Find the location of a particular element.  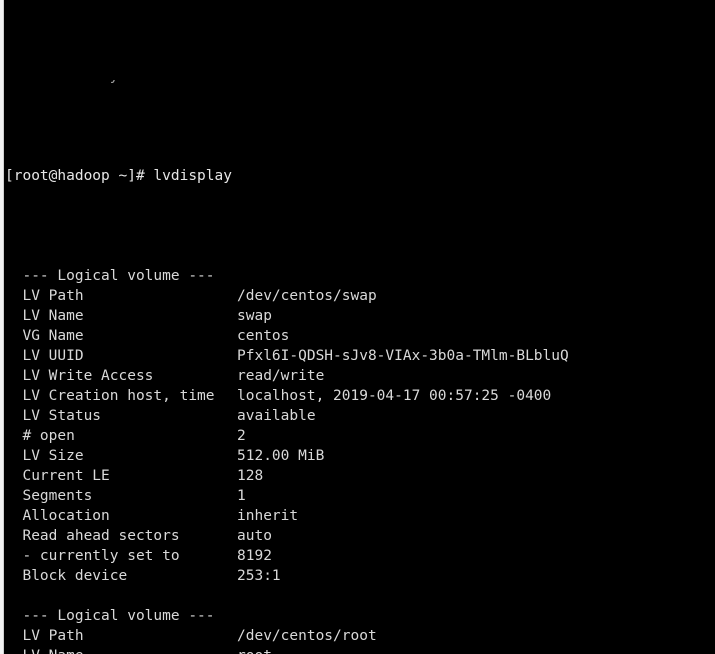

lv-field-label: LV Write Access is located at coordinates (79, 376).